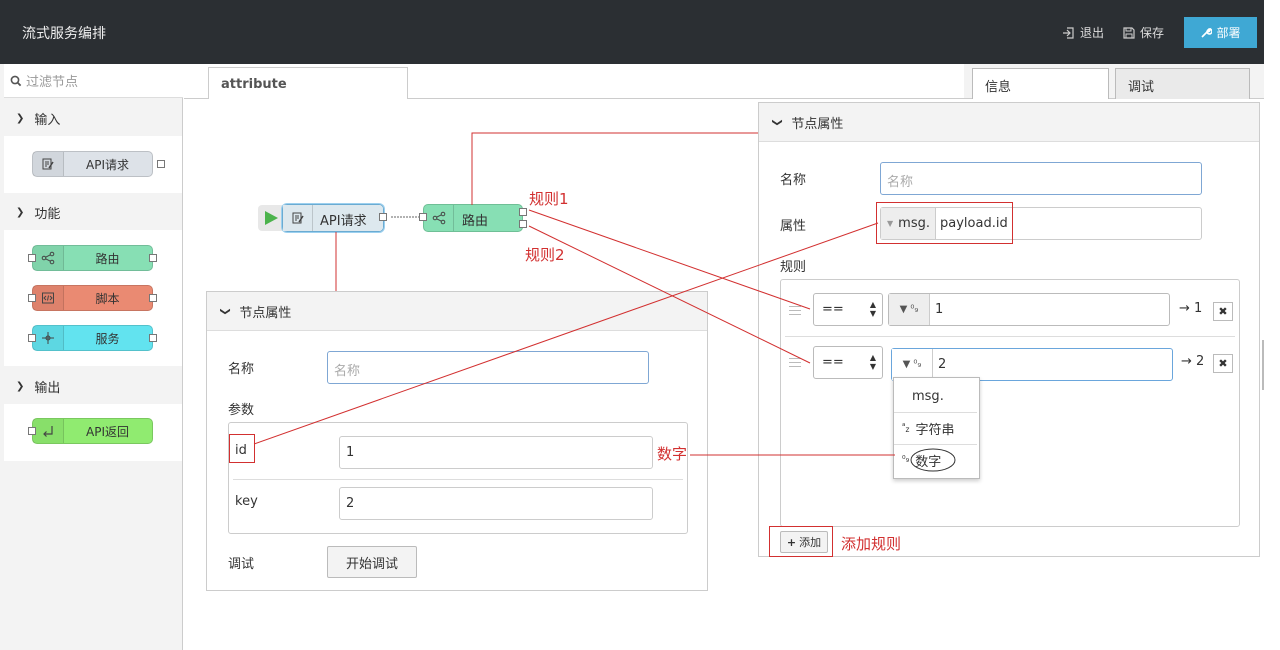  I want to click on rule-output: → 2, so click(1193, 361).